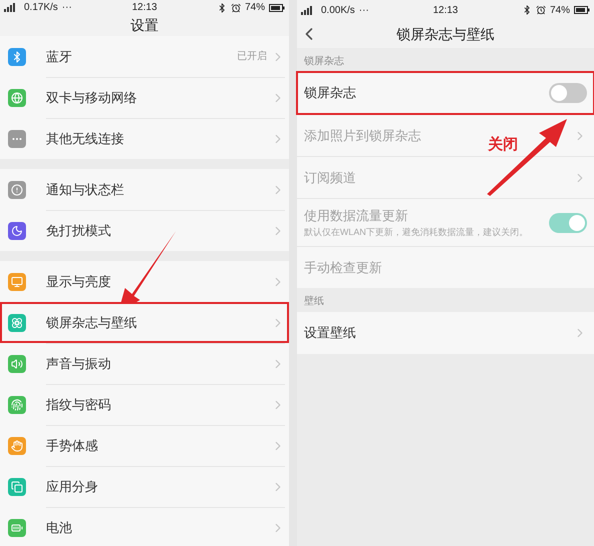 The height and width of the screenshot is (546, 594). What do you see at coordinates (79, 364) in the screenshot?
I see `item-label: 声音与振动` at bounding box center [79, 364].